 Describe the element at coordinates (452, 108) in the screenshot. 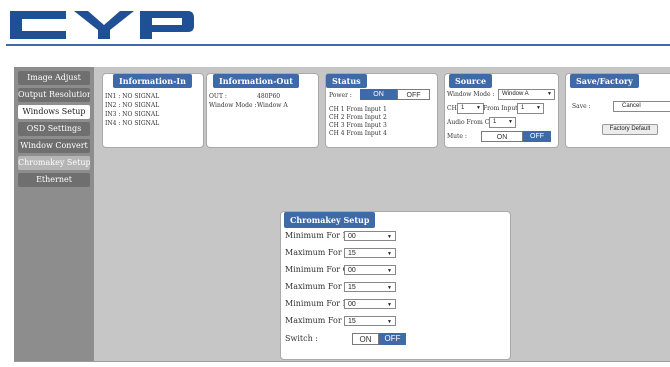

I see `ch-label: CH` at that location.